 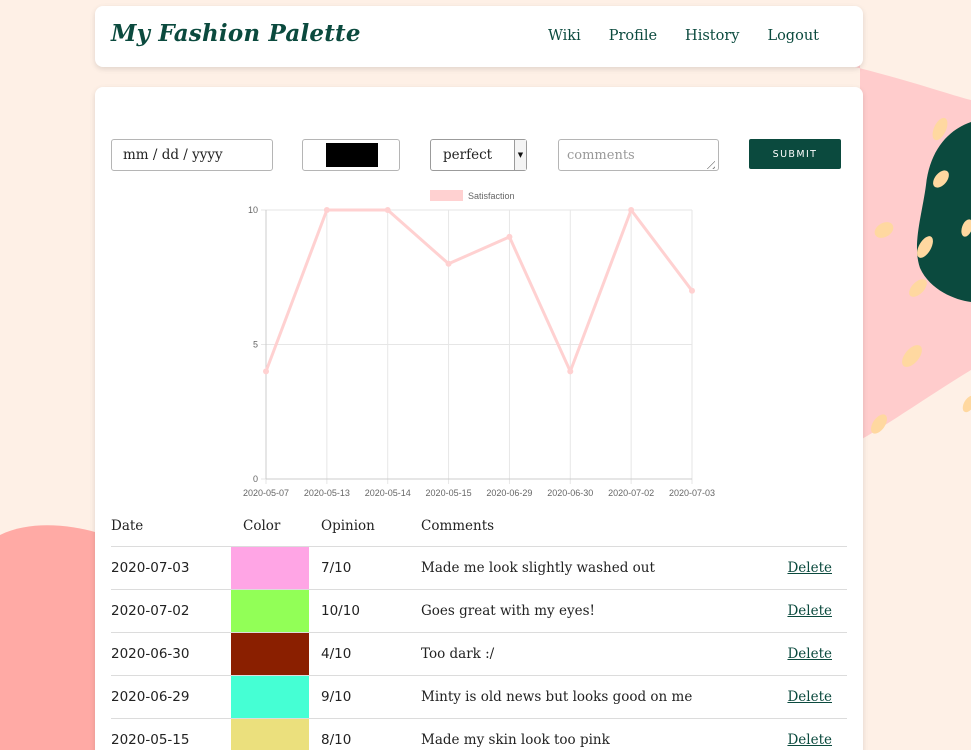 What do you see at coordinates (150, 654) in the screenshot?
I see `row-date: 2020-06-30` at bounding box center [150, 654].